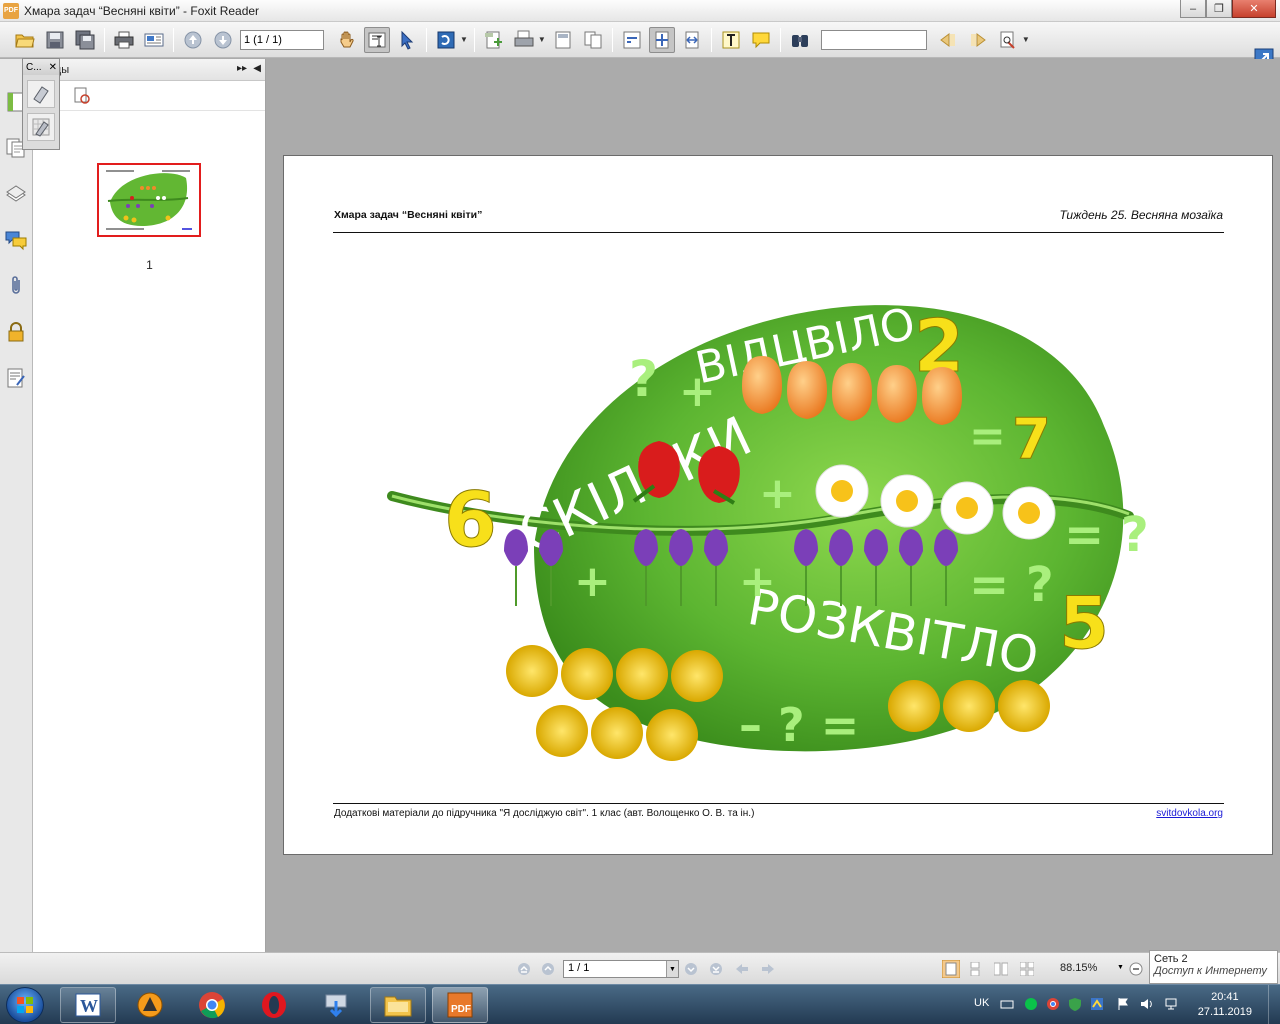 The width and height of the screenshot is (1280, 1024). What do you see at coordinates (524, 40) in the screenshot?
I see `pdf-scan-button` at bounding box center [524, 40].